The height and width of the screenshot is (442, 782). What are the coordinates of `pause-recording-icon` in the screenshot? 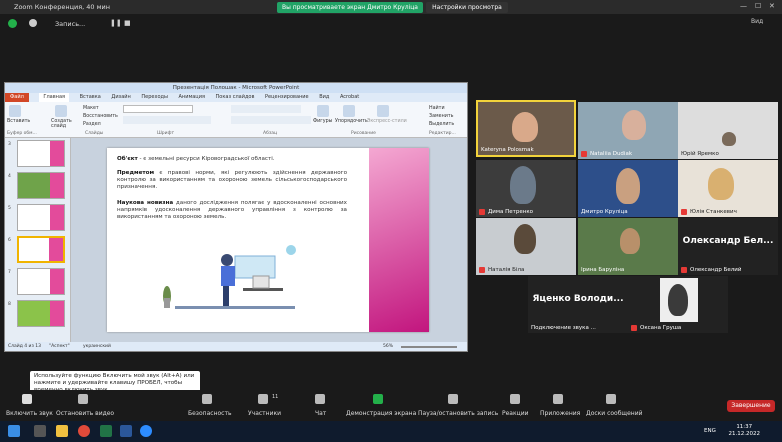 It's located at (453, 399).